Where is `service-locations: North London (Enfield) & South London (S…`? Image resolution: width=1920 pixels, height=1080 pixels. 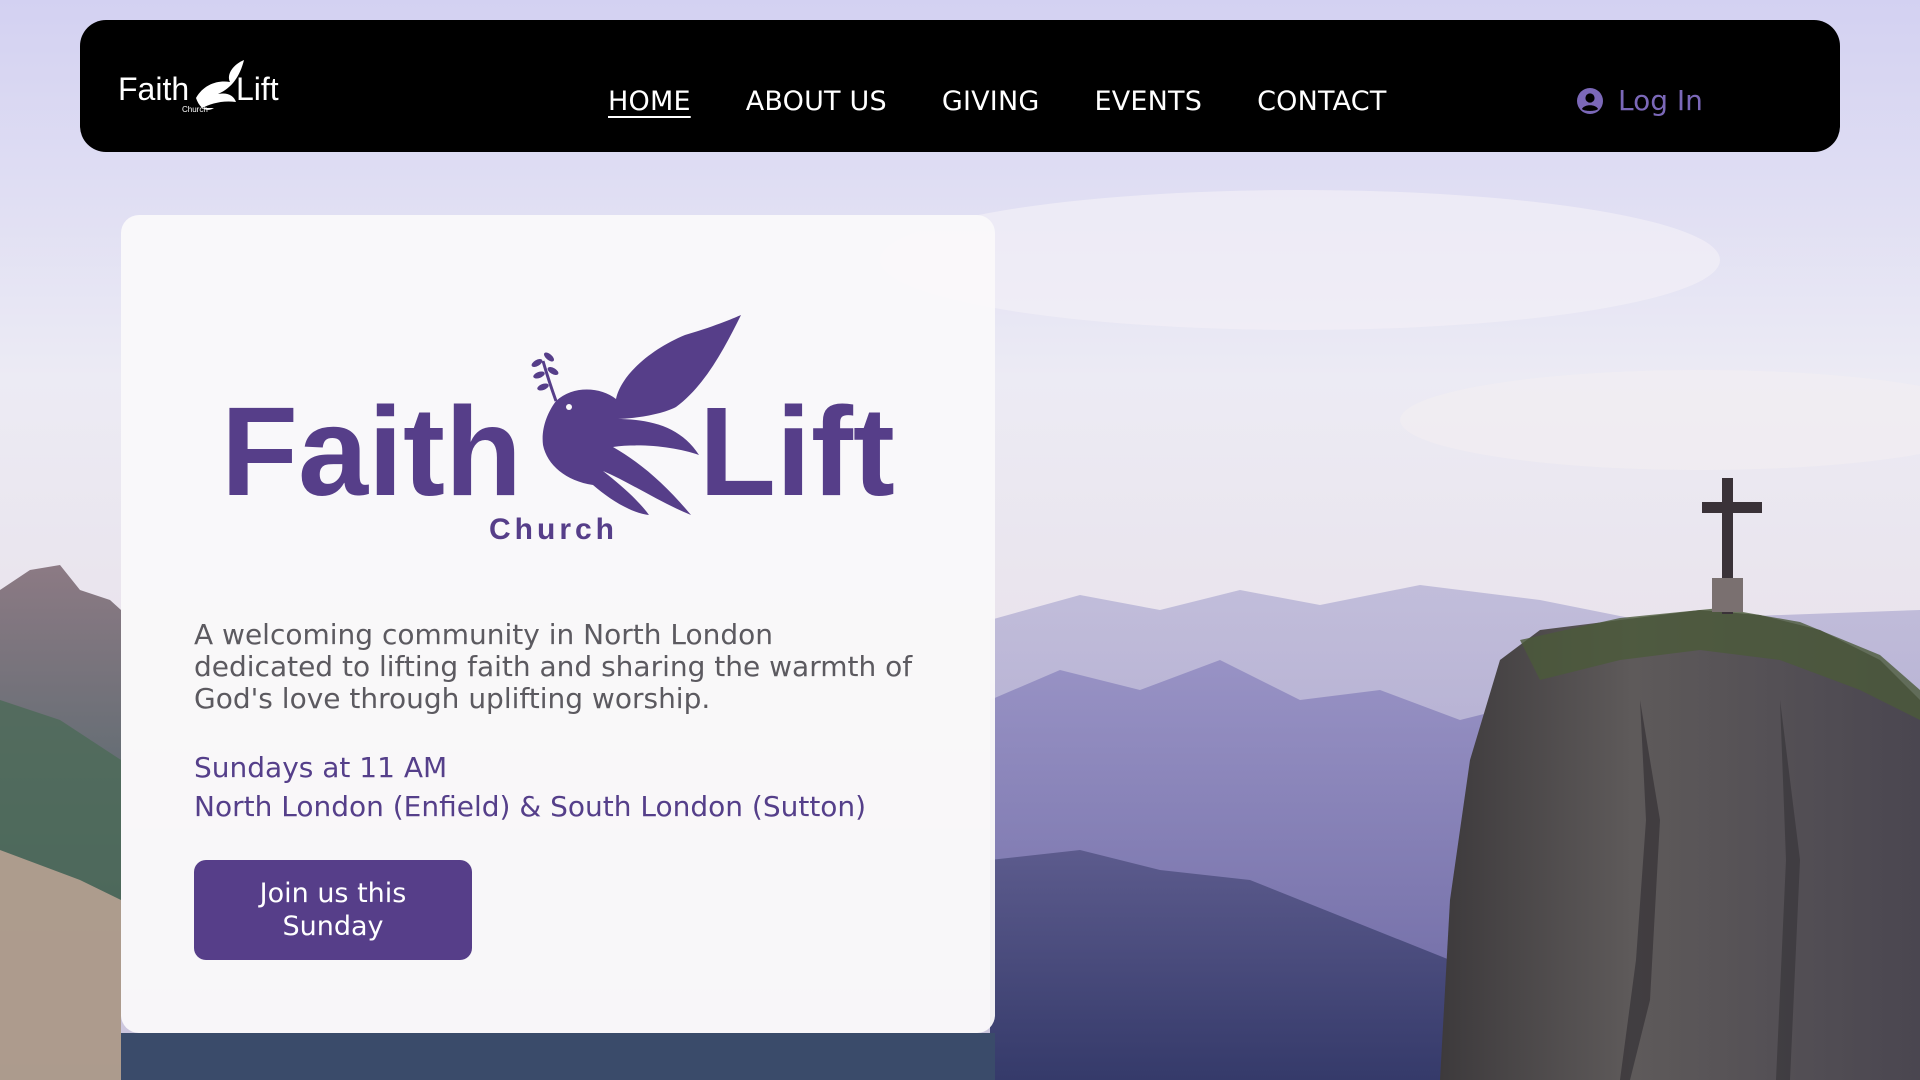
service-locations: North London (Enfield) & South London (S… is located at coordinates (530, 806).